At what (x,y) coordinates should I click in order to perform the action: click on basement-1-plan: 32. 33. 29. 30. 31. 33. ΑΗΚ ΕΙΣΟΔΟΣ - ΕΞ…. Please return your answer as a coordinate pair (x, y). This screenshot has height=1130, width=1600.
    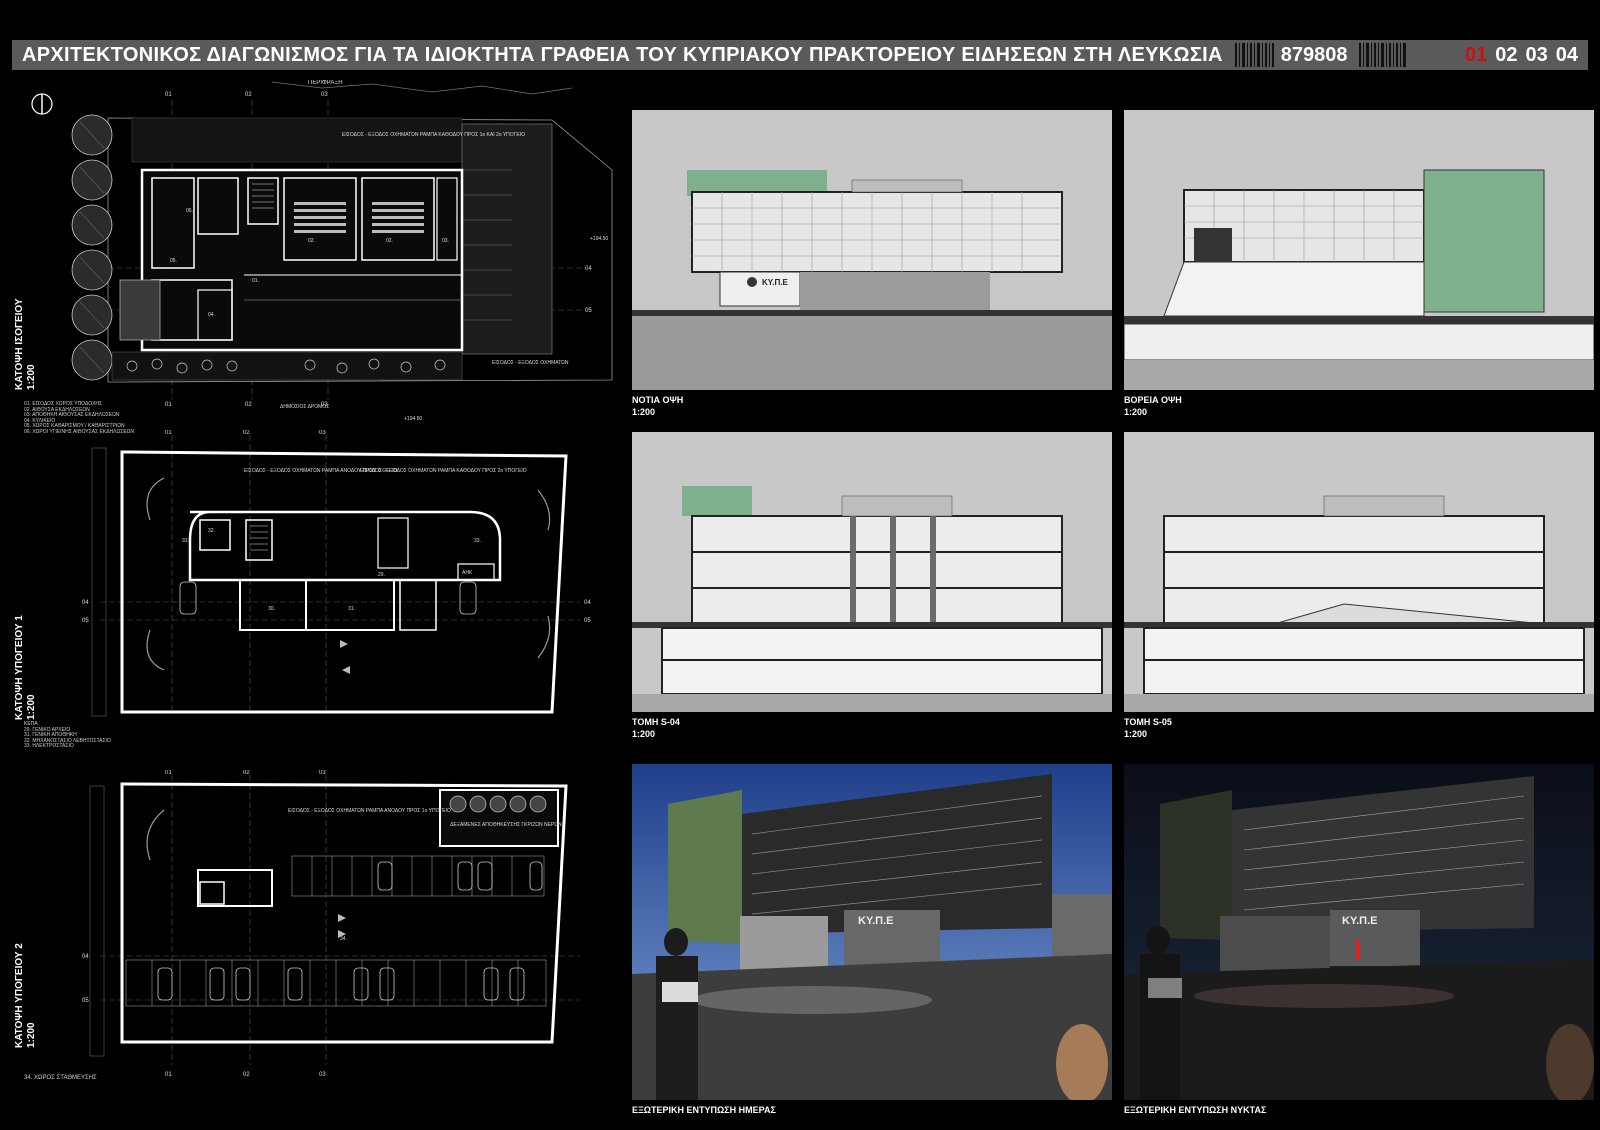
    Looking at the image, I should click on (336, 573).